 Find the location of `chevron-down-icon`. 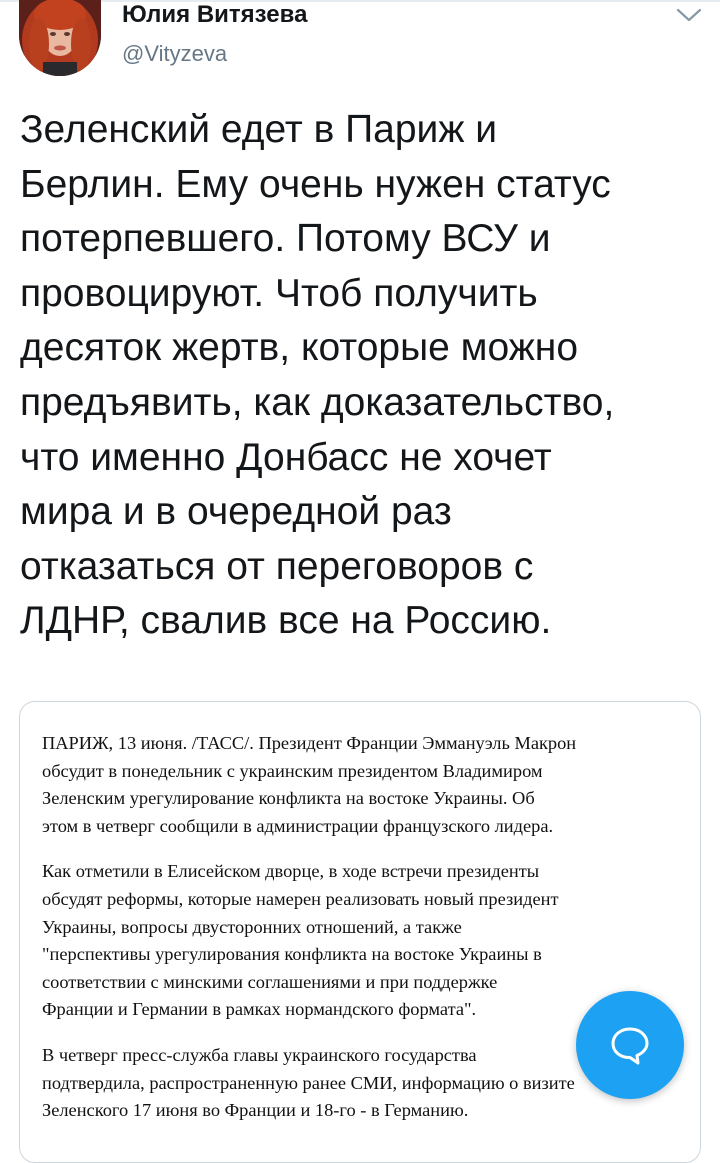

chevron-down-icon is located at coordinates (689, 15).